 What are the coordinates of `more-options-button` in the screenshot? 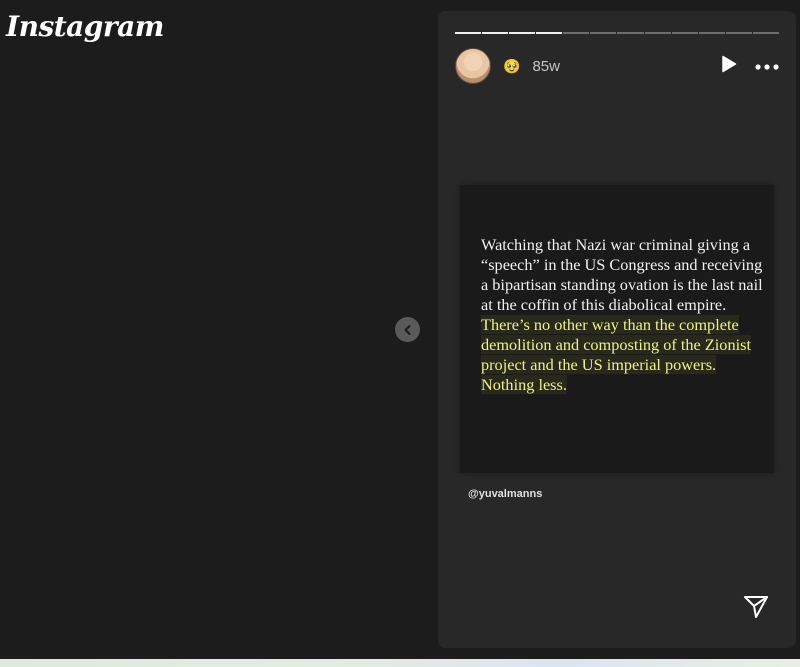 It's located at (767, 66).